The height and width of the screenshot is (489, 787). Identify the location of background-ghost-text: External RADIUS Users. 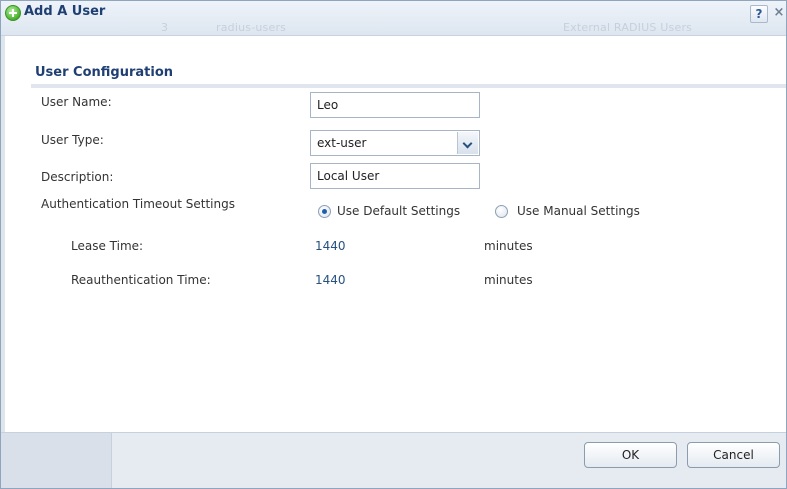
(628, 27).